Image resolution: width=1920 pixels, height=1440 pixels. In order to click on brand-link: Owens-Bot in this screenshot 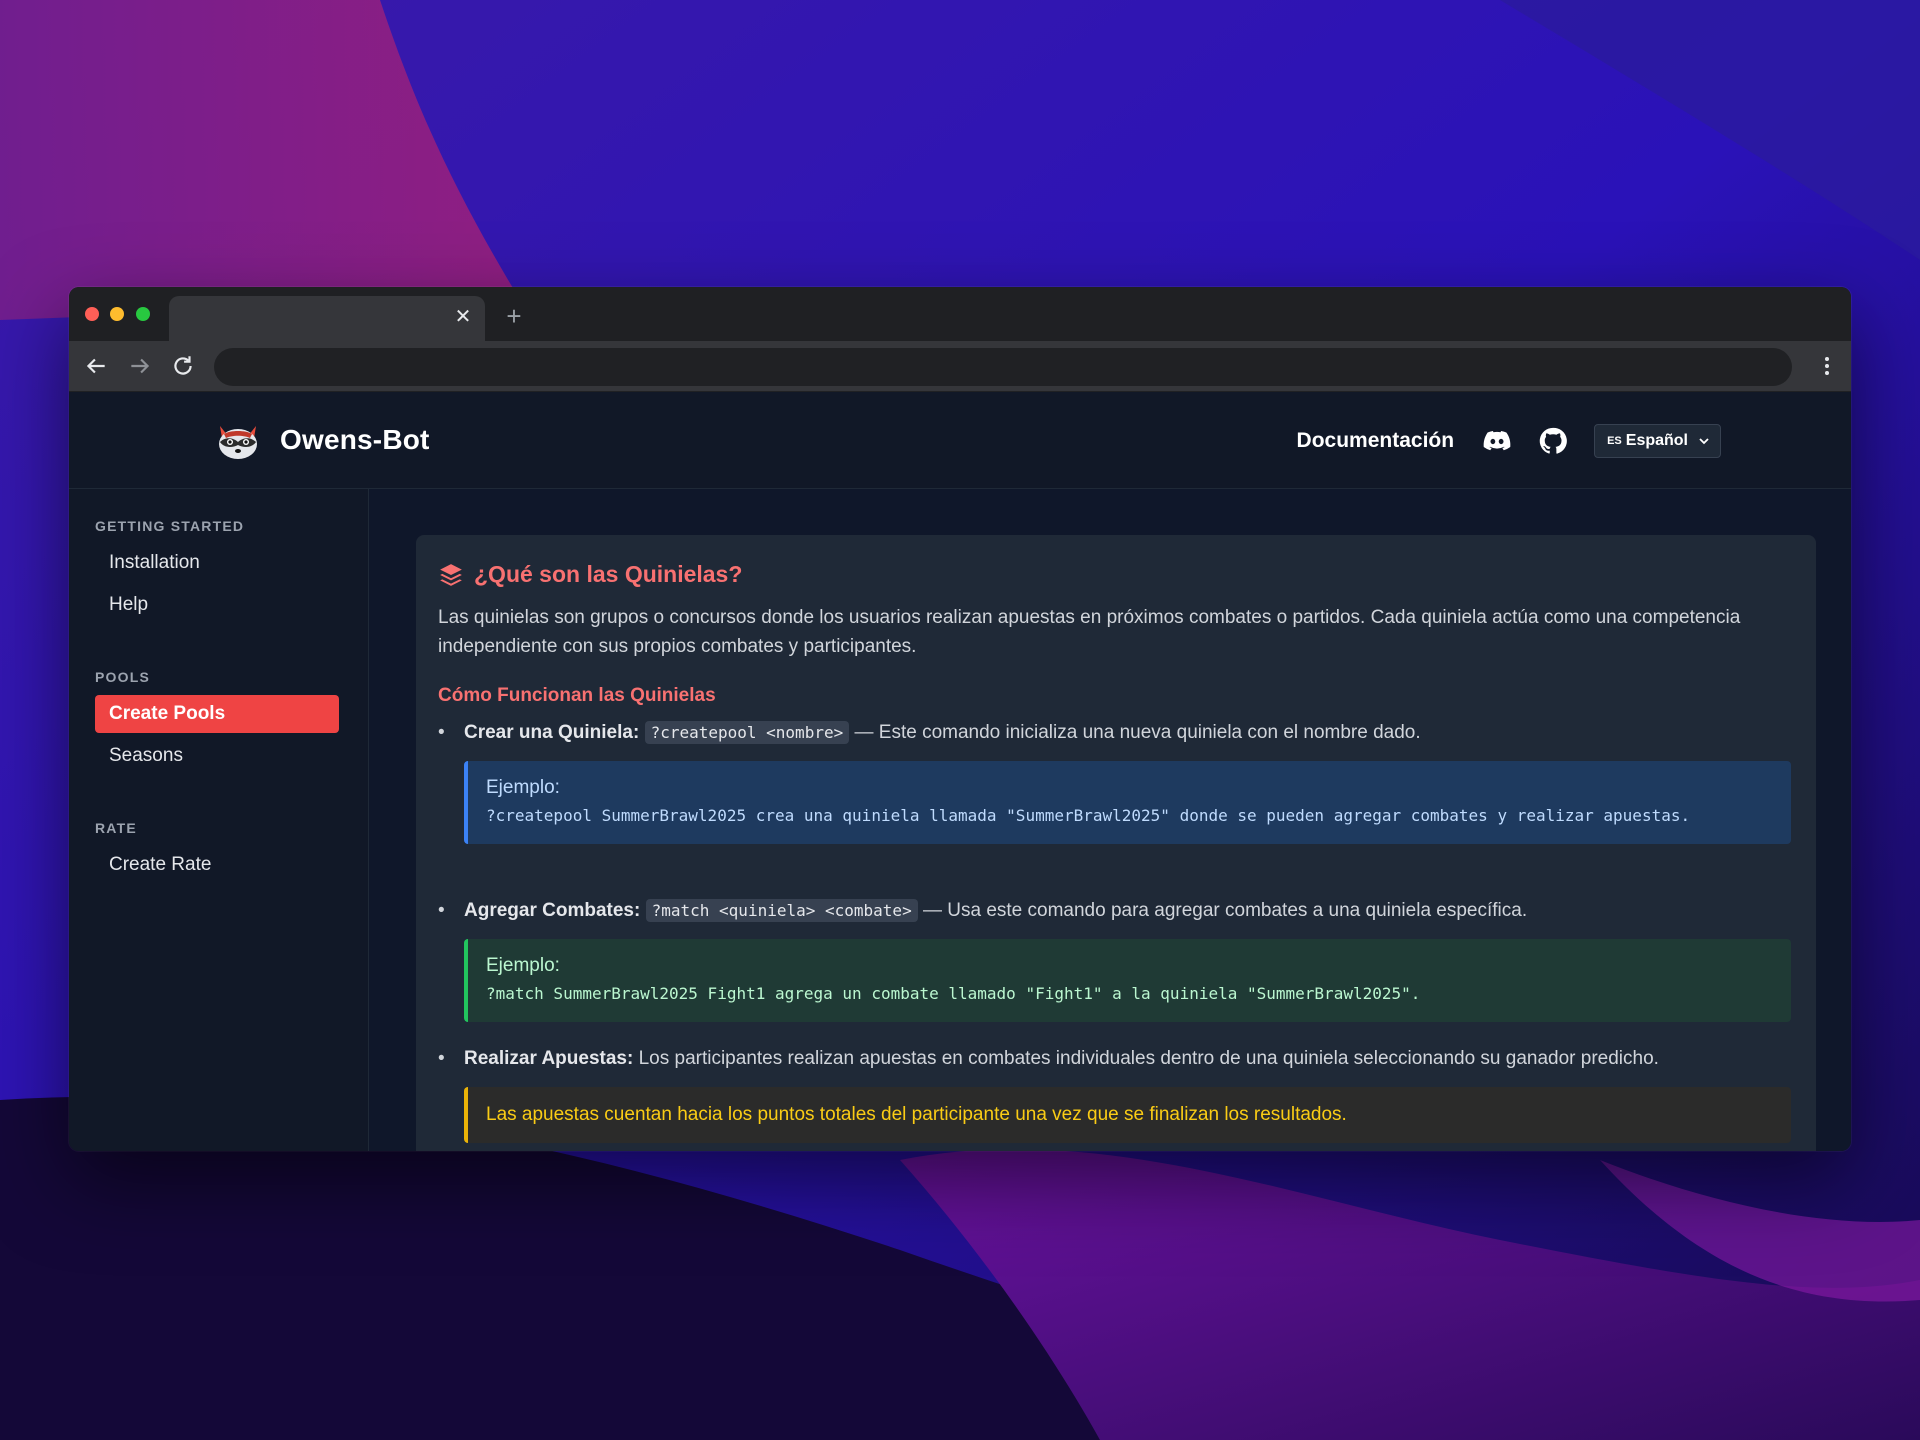, I will do `click(322, 440)`.